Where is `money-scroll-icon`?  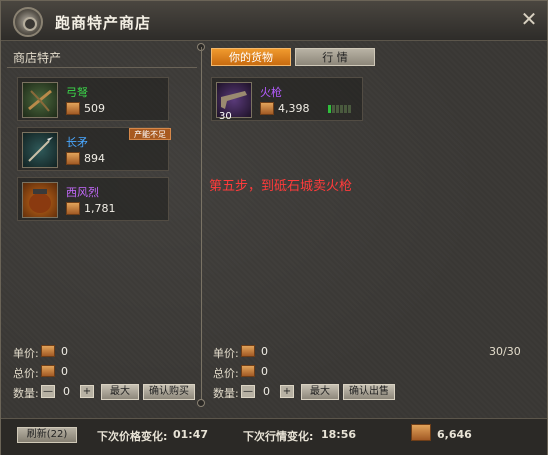 money-scroll-icon is located at coordinates (421, 432).